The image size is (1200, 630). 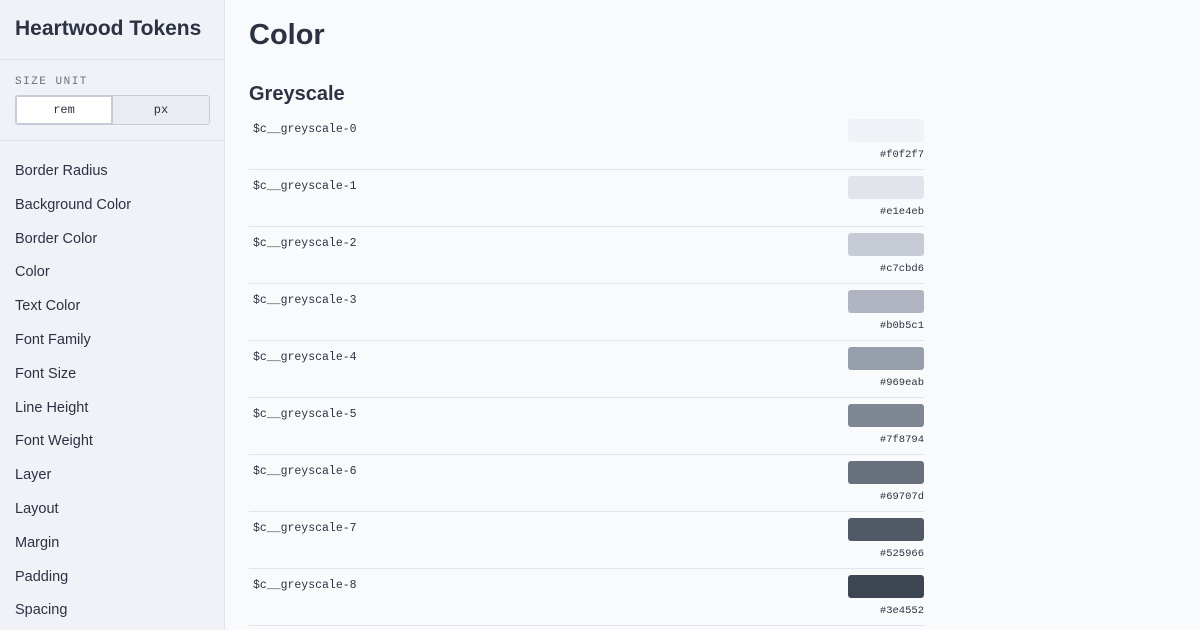 What do you see at coordinates (305, 243) in the screenshot?
I see `token-name: $c__greyscale-2` at bounding box center [305, 243].